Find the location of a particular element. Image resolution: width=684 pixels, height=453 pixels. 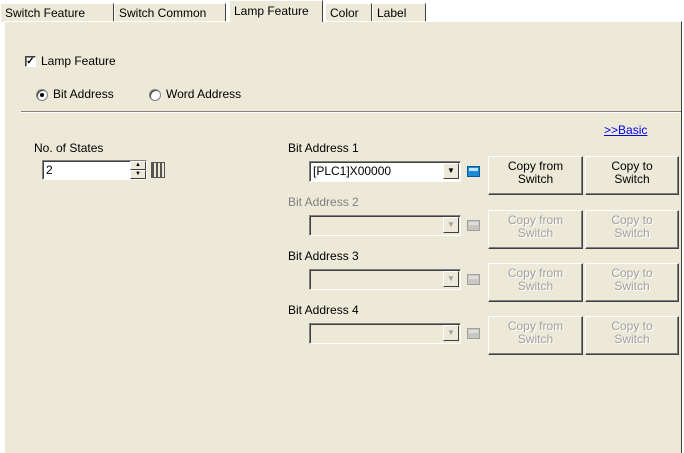

bit-address-3-label: Bit Address 3 is located at coordinates (323, 256).